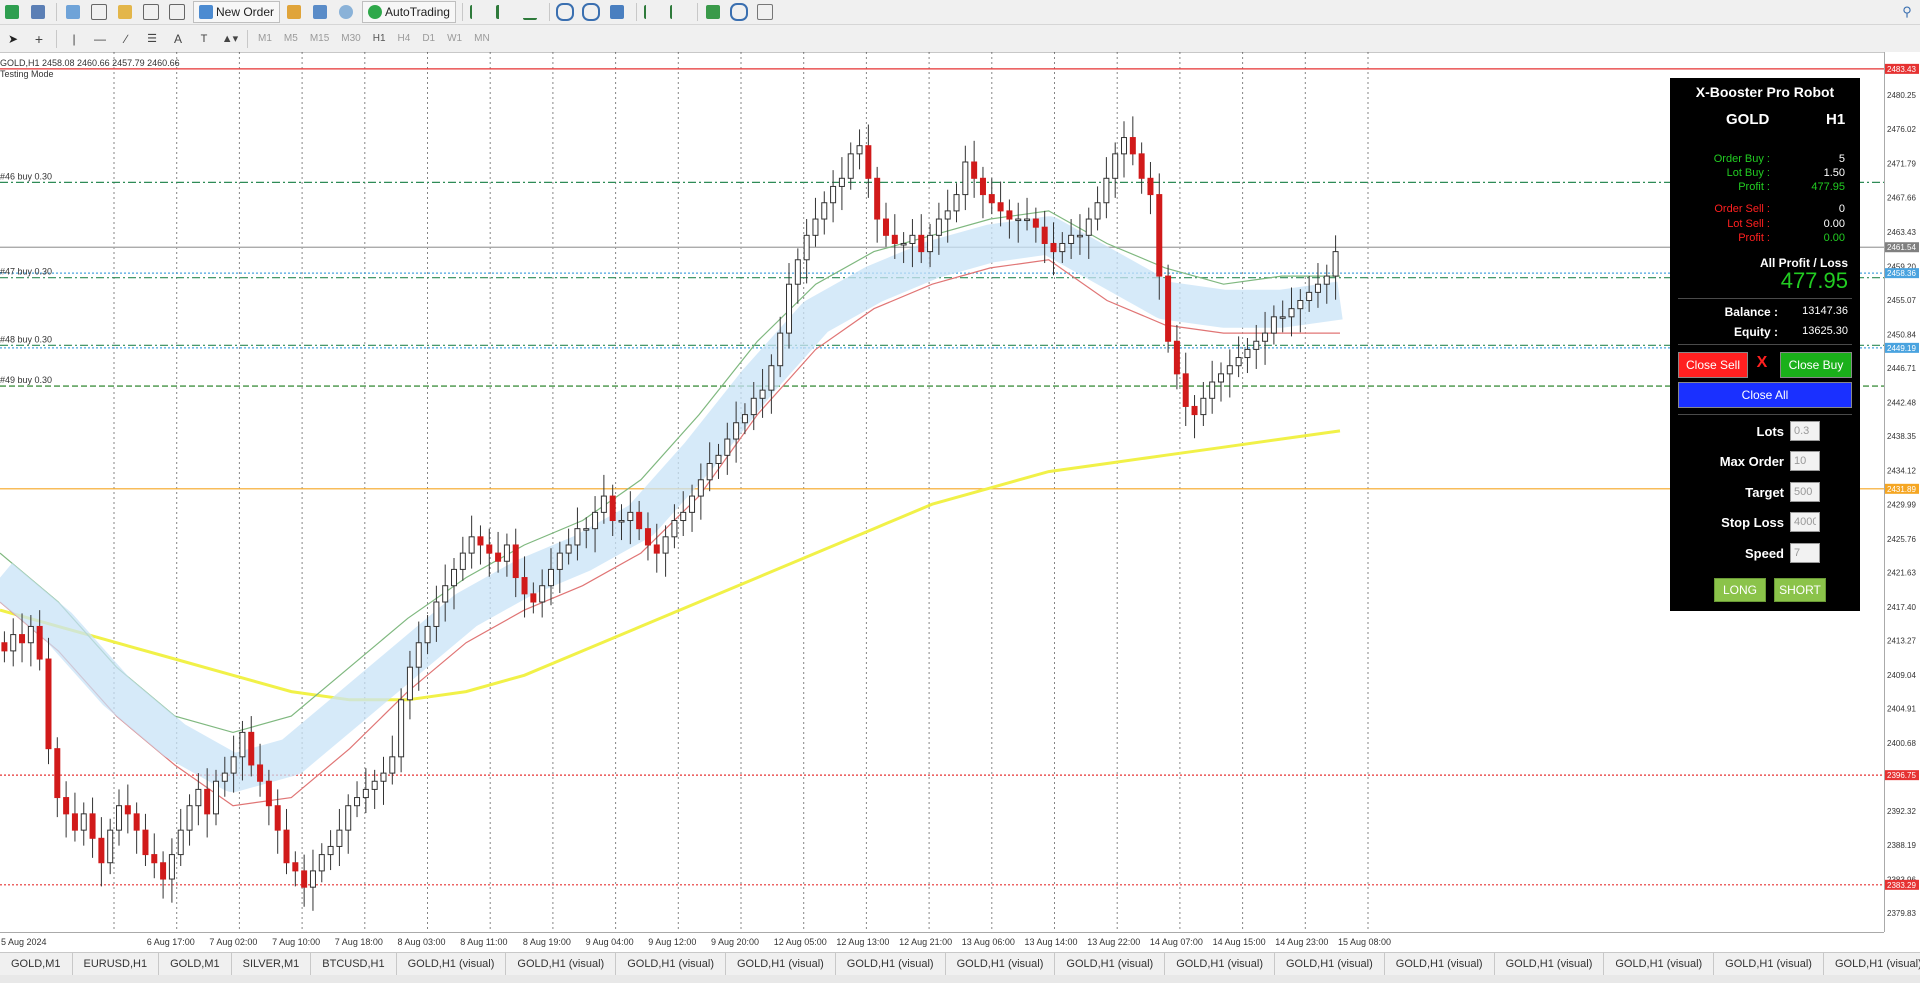  Describe the element at coordinates (126, 39) in the screenshot. I see `trendline-tool: ∕` at that location.